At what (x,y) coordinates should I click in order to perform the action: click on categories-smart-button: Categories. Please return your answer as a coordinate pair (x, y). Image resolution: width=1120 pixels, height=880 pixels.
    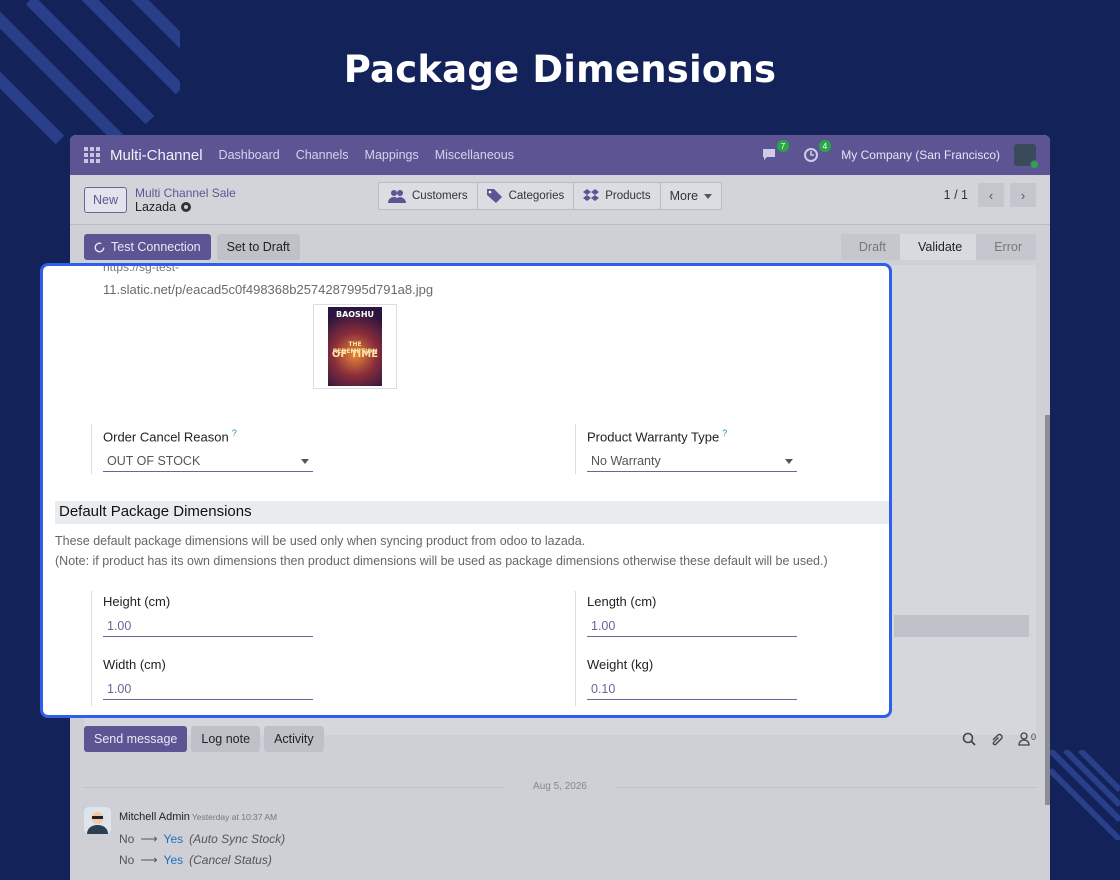
    Looking at the image, I should click on (526, 196).